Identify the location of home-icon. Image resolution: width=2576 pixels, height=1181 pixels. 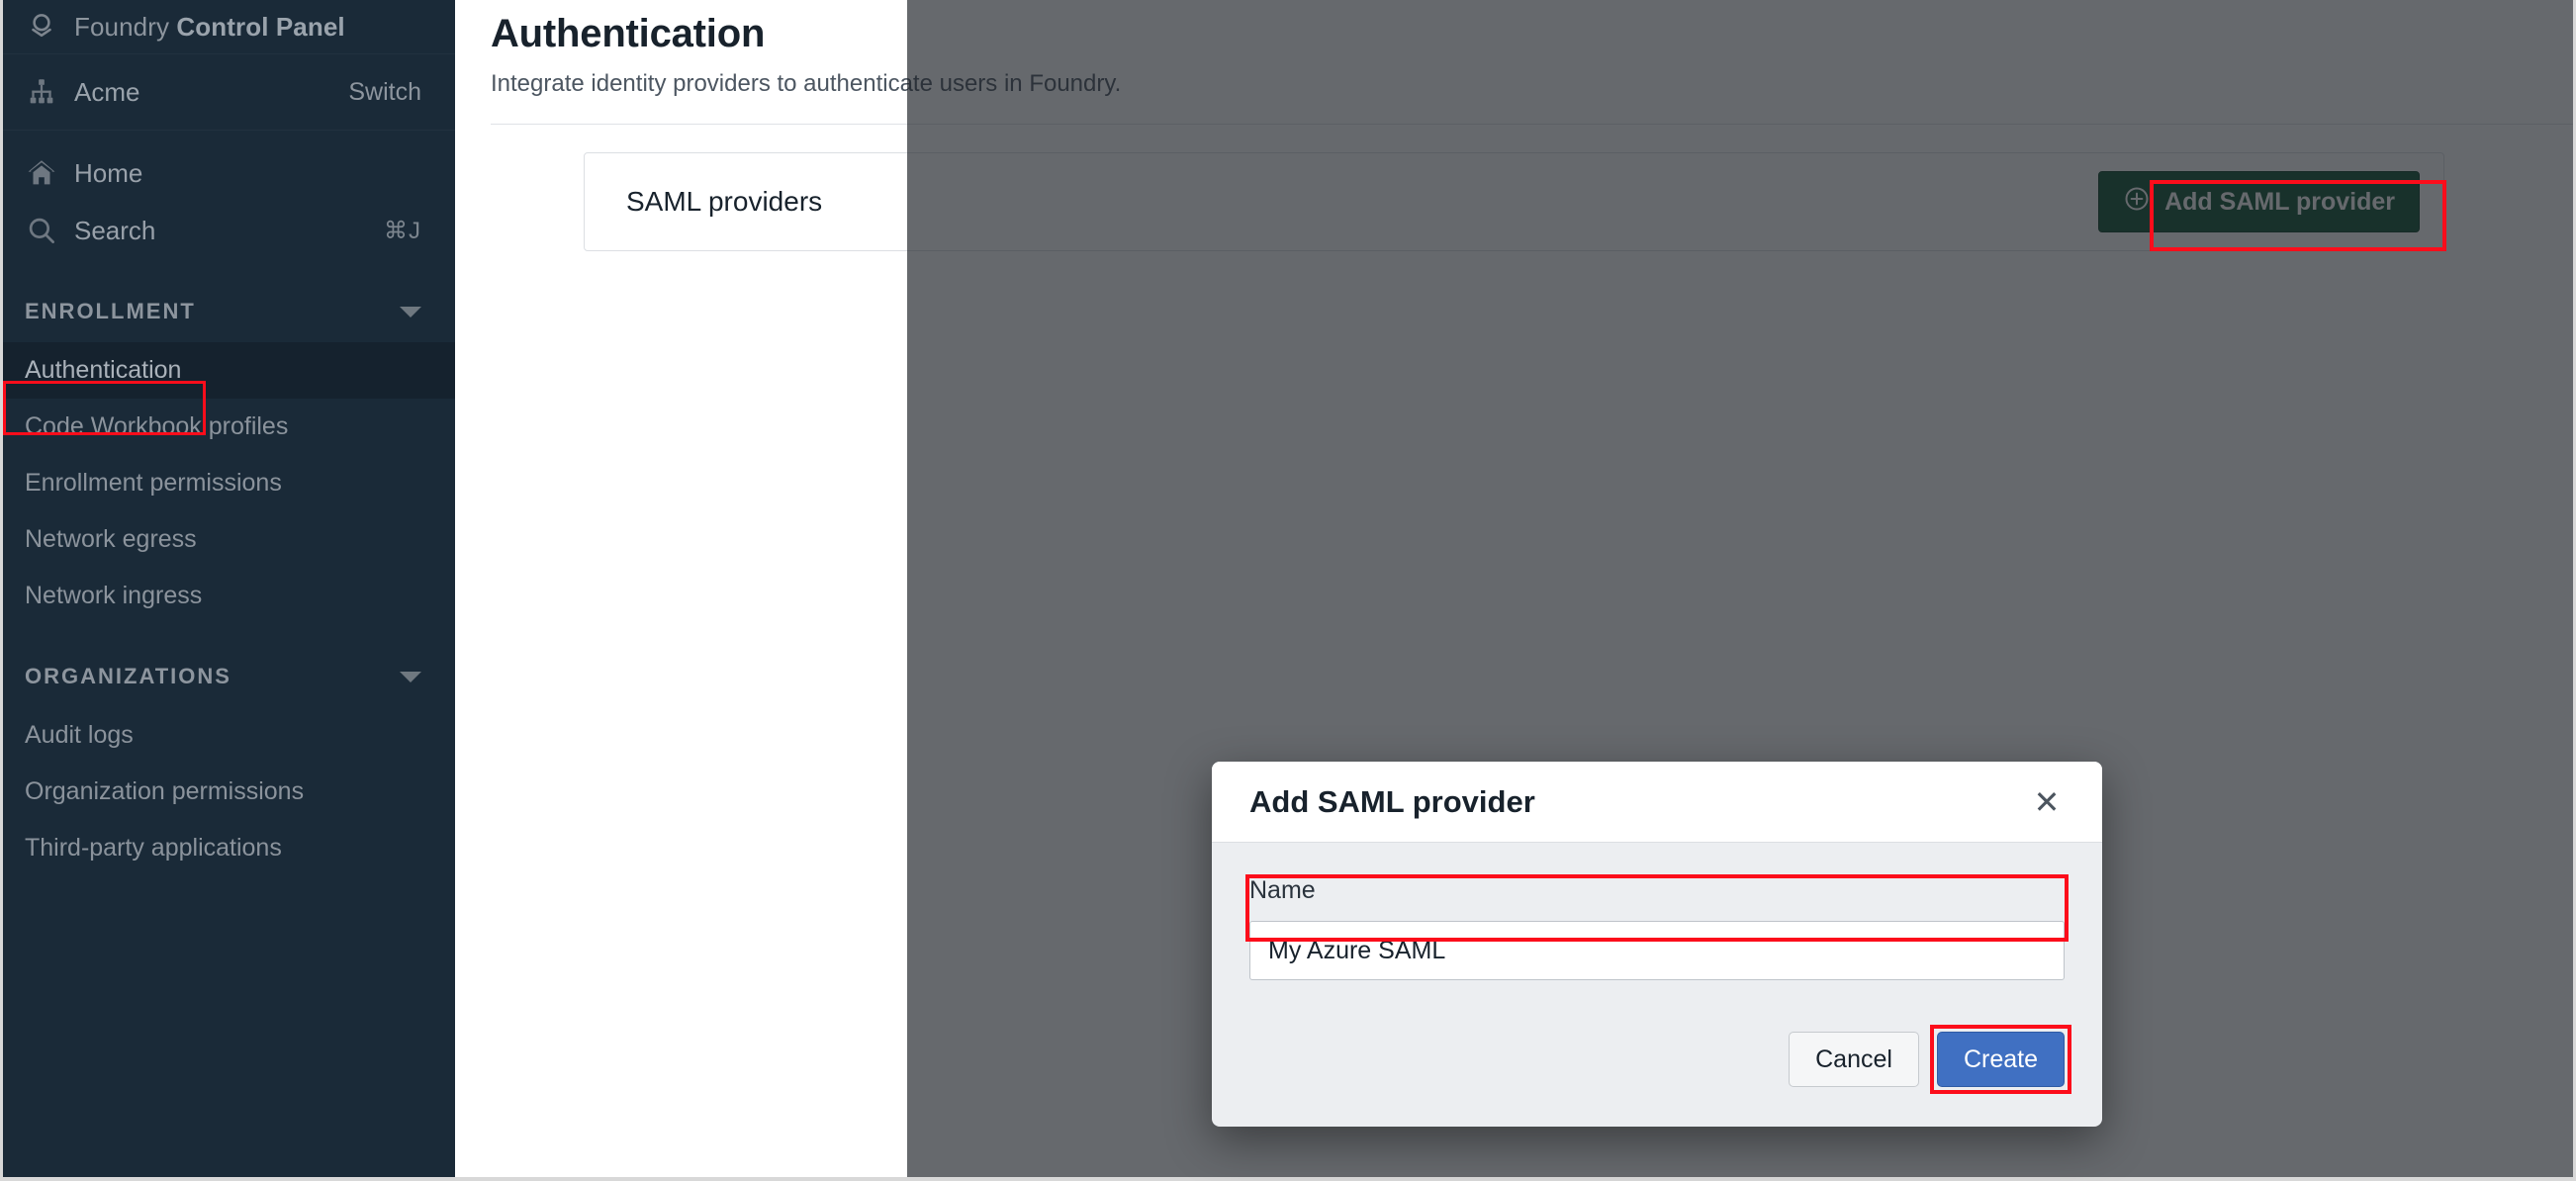
(41, 173).